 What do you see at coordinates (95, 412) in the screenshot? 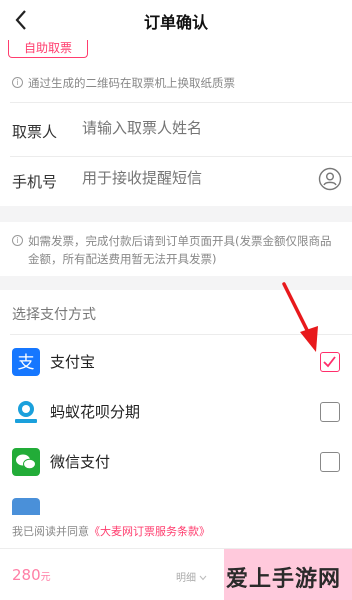
I see `payment-option-label: 蚂蚁花呗分期` at bounding box center [95, 412].